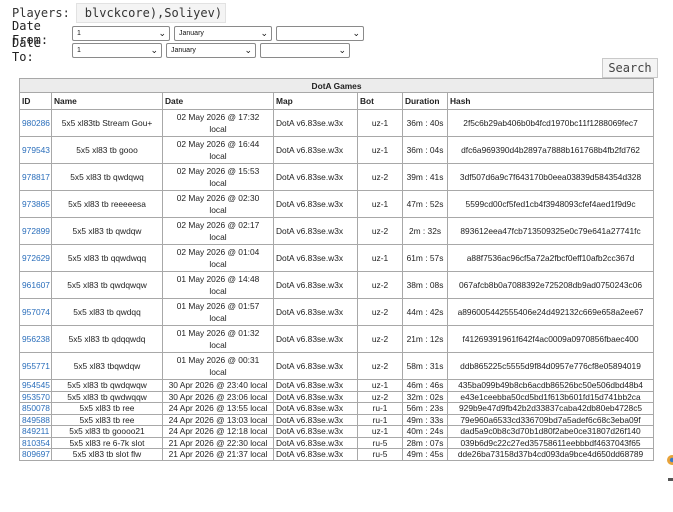  I want to click on cell-hash: 3df507d6a9c7f643170b0eea03839d584354d328, so click(550, 177).